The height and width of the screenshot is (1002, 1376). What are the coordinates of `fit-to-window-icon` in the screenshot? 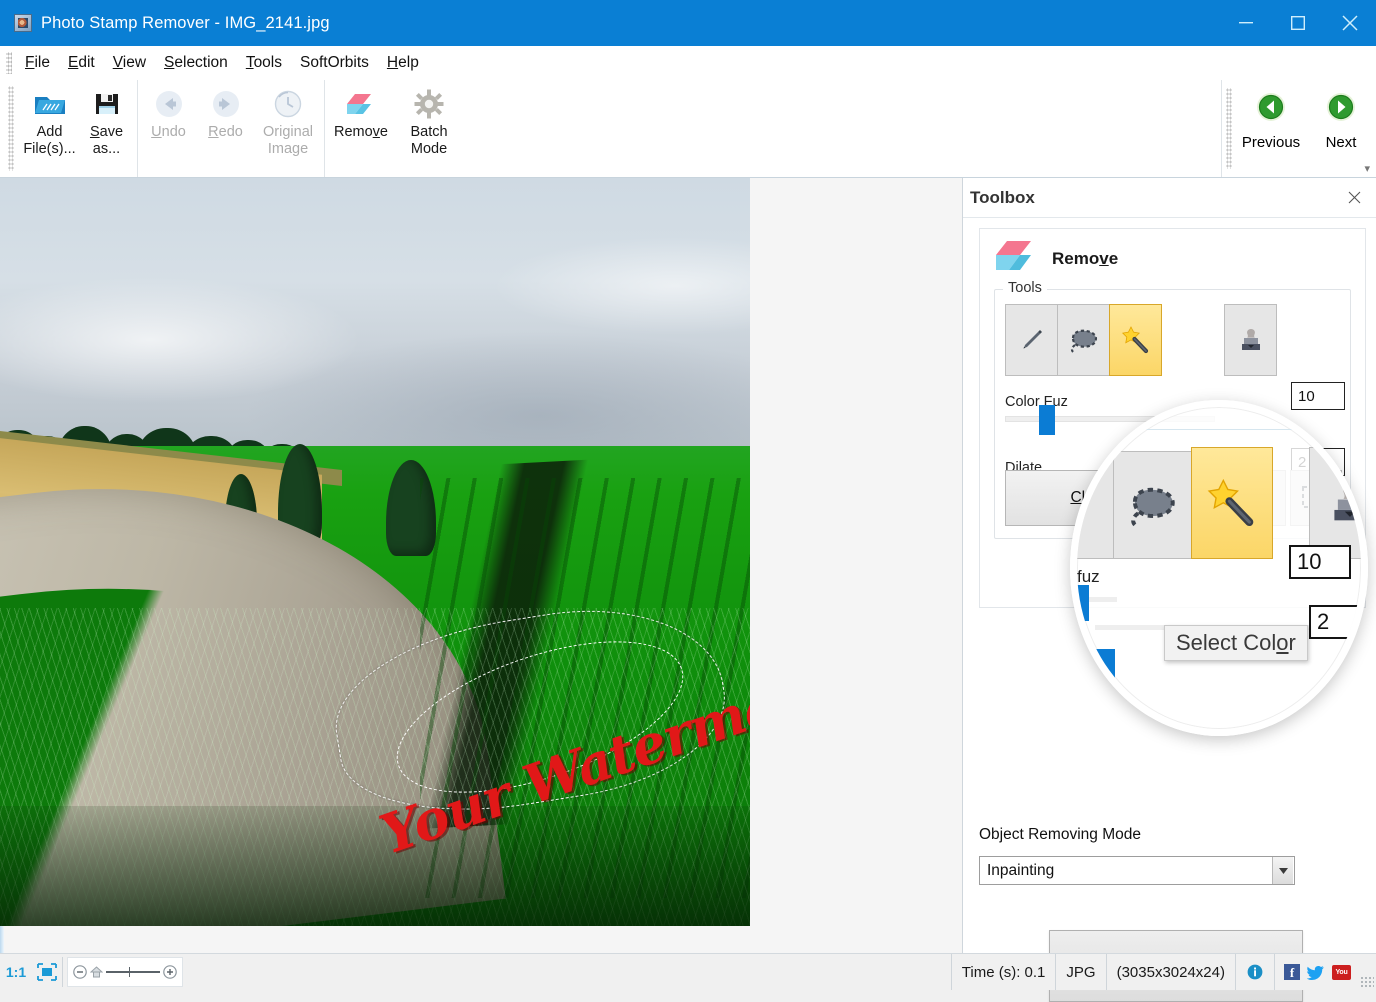 It's located at (47, 972).